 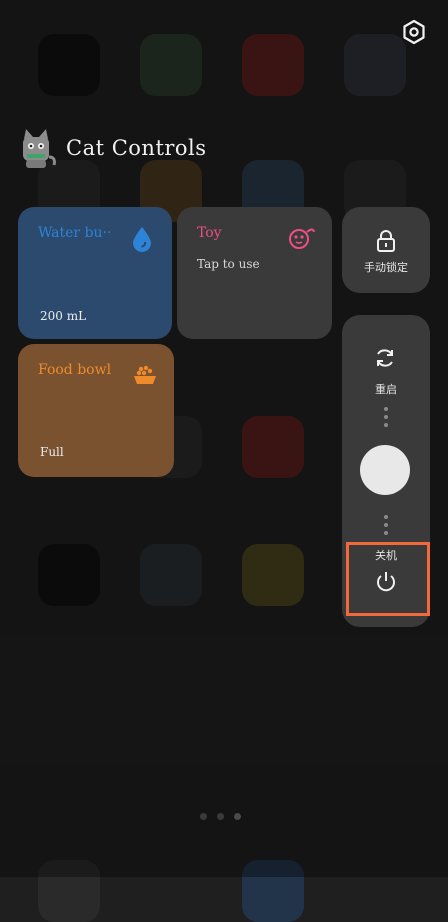 What do you see at coordinates (220, 816) in the screenshot?
I see `page-indicator` at bounding box center [220, 816].